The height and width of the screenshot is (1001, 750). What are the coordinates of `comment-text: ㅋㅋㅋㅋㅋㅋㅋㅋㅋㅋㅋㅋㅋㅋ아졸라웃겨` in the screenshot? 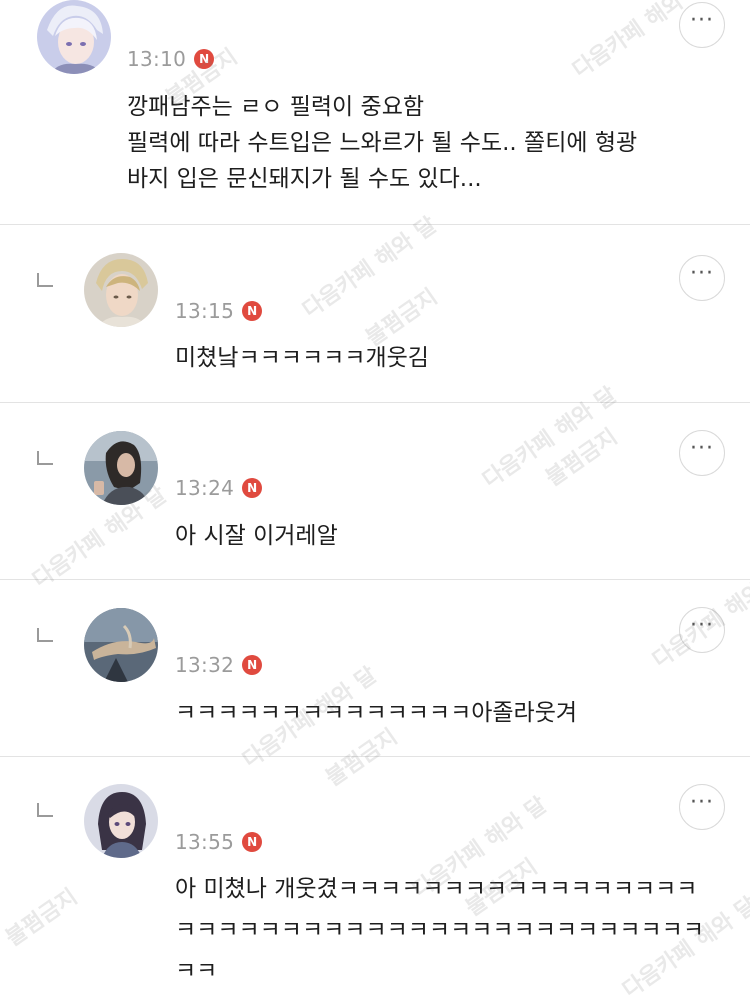 It's located at (376, 713).